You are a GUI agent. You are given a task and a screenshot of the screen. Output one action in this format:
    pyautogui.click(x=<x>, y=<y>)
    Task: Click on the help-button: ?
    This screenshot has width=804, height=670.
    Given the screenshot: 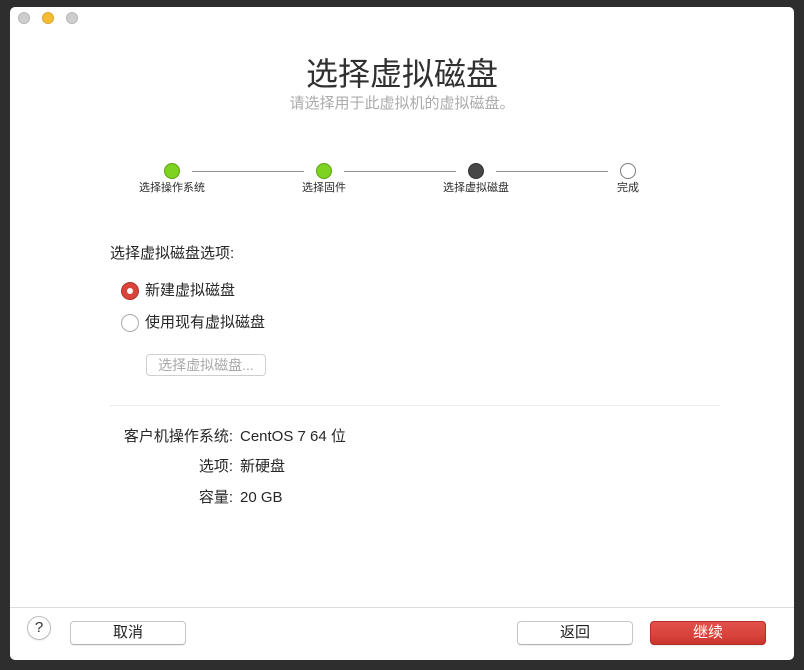 What is the action you would take?
    pyautogui.click(x=39, y=628)
    